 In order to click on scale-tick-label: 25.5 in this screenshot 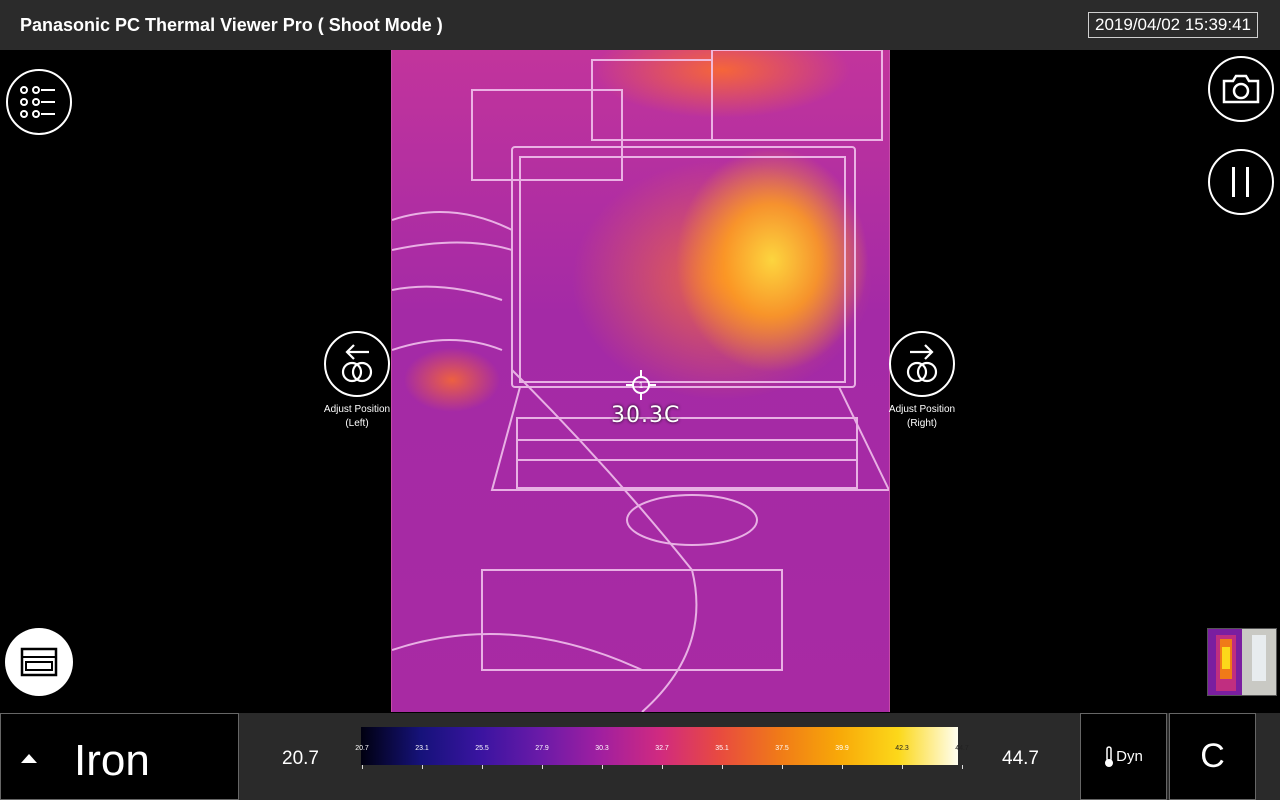, I will do `click(482, 748)`.